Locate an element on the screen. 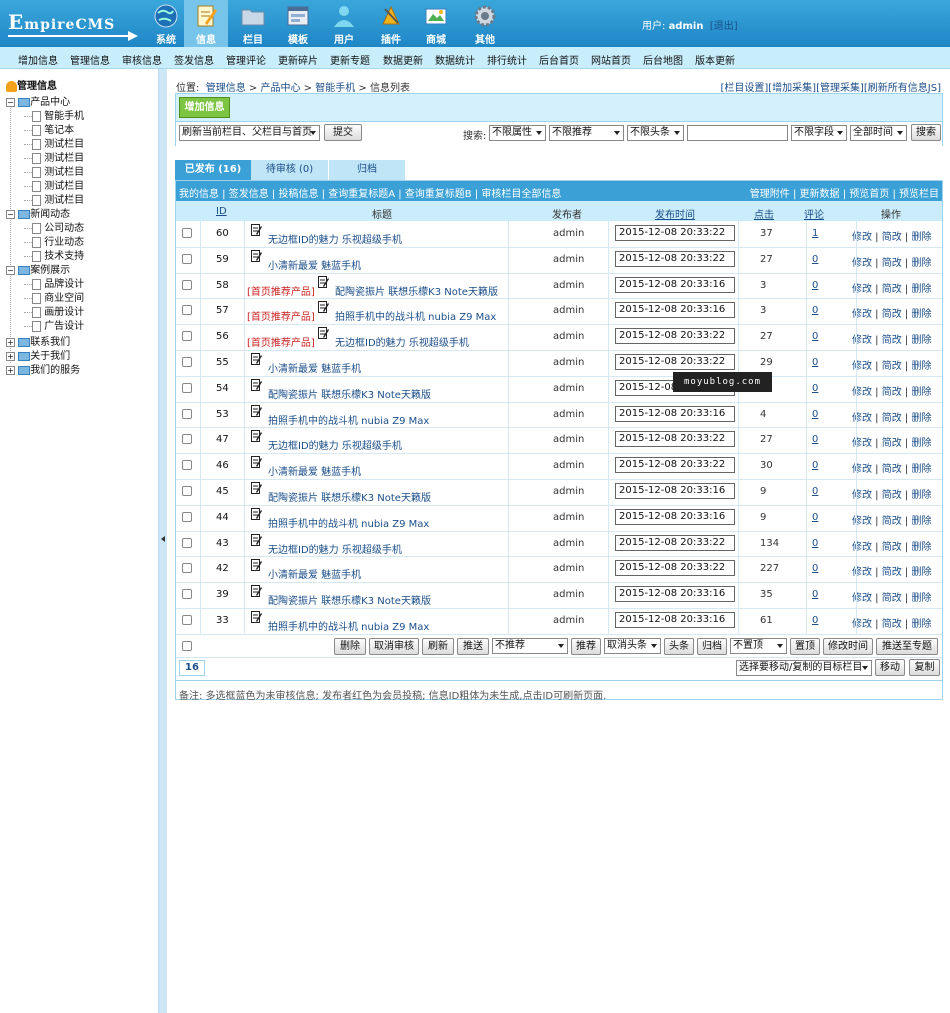 The width and height of the screenshot is (950, 1013). sublink: 审核栏目全部信息 is located at coordinates (521, 194).